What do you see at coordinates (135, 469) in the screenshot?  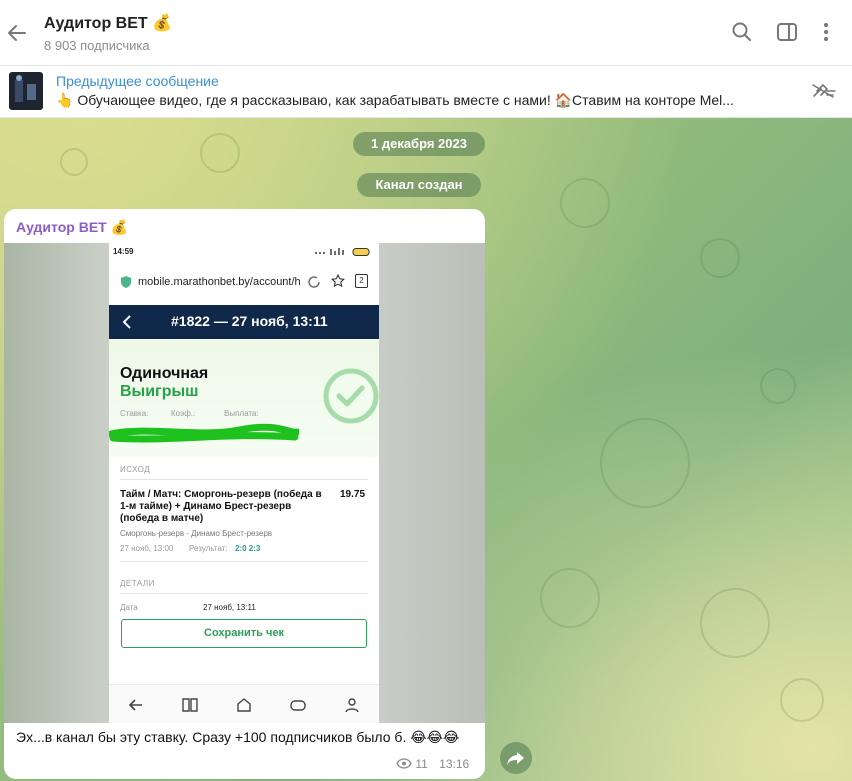 I see `outcome-section-title: ИСХОД` at bounding box center [135, 469].